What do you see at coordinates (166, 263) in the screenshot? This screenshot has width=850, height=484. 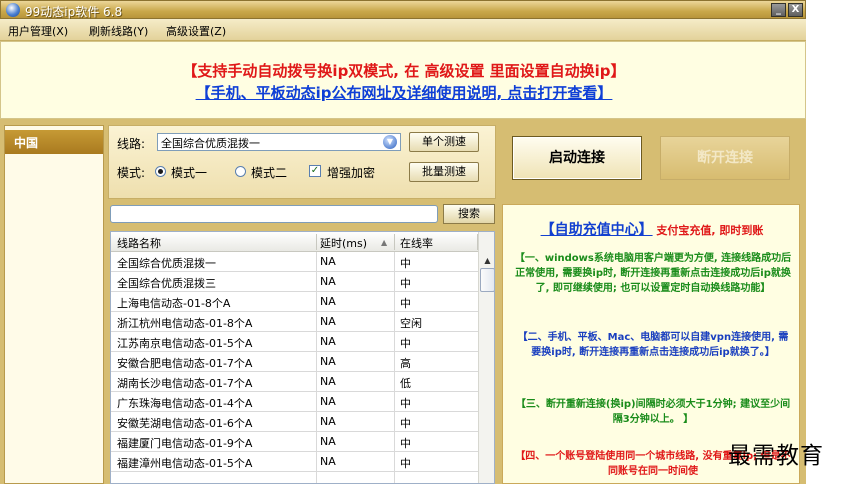 I see `cell-line-name: 全国综合优质混拨一` at bounding box center [166, 263].